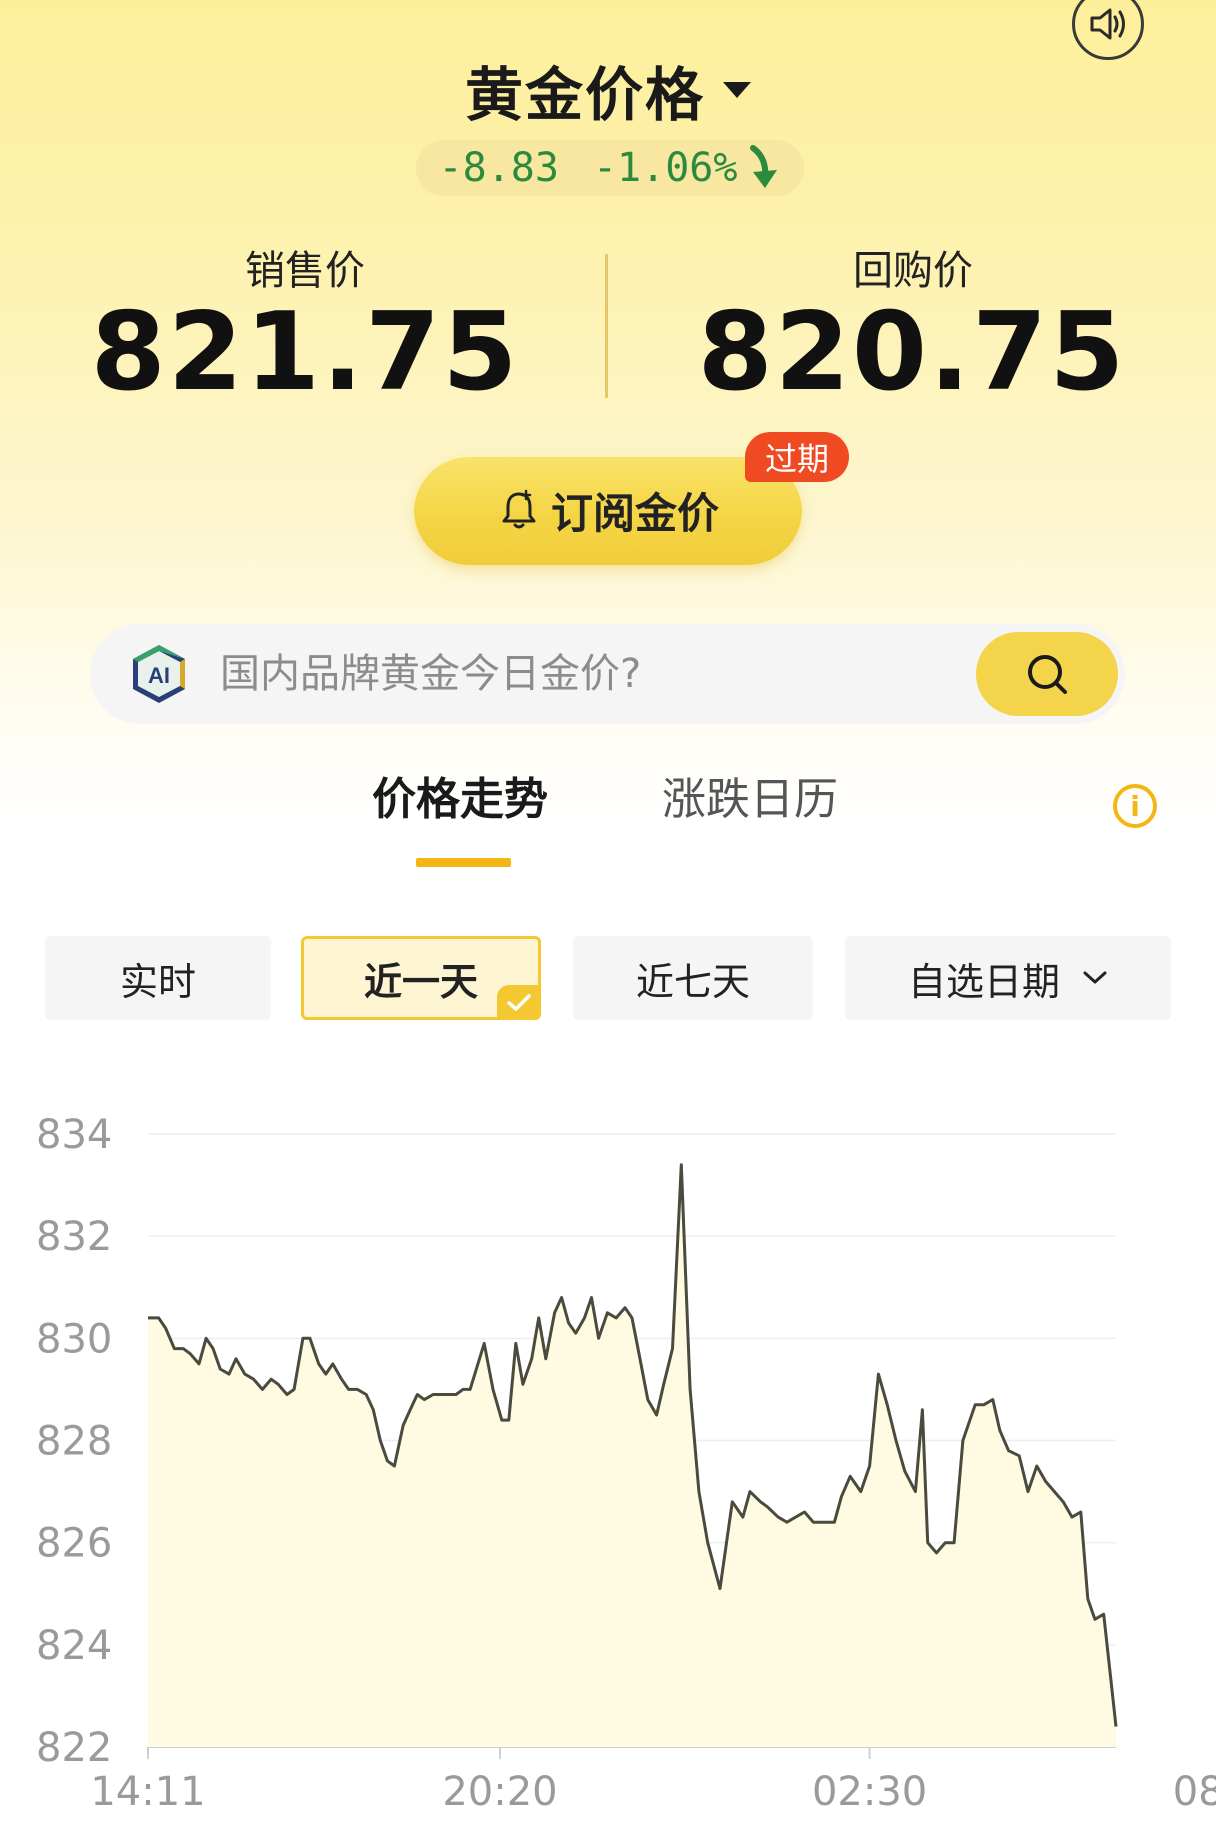  I want to click on buy-price-value: 820.75, so click(912, 352).